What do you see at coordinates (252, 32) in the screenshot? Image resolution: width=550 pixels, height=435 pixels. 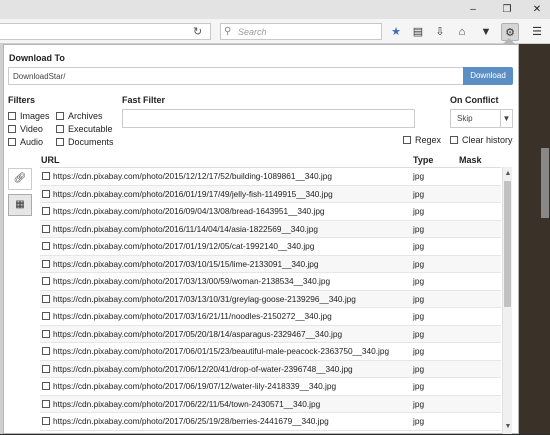 I see `search-placeholder: Search` at bounding box center [252, 32].